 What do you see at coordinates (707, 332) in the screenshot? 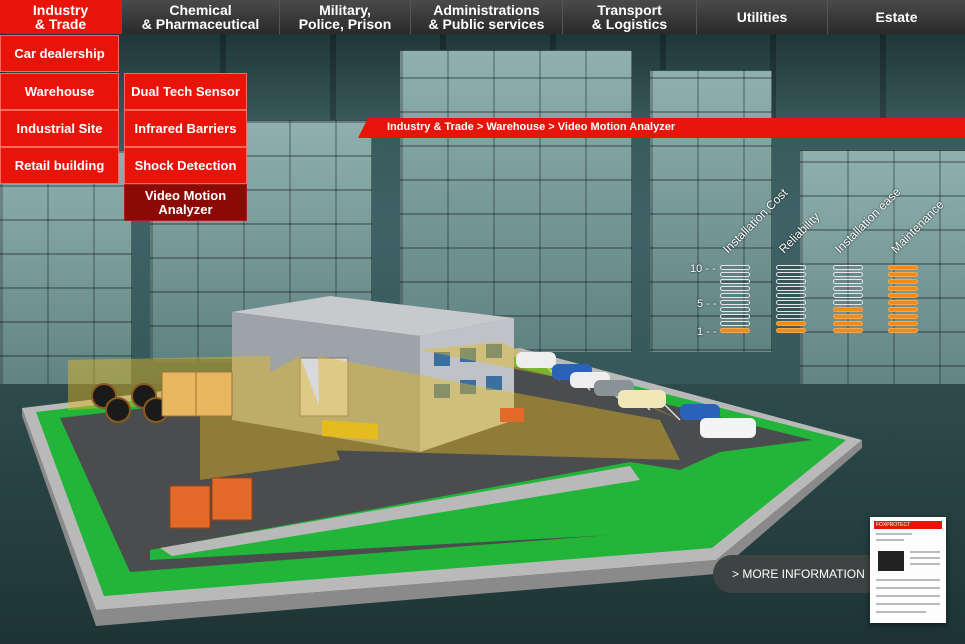
I see `scale-label-1: 1 - -` at bounding box center [707, 332].